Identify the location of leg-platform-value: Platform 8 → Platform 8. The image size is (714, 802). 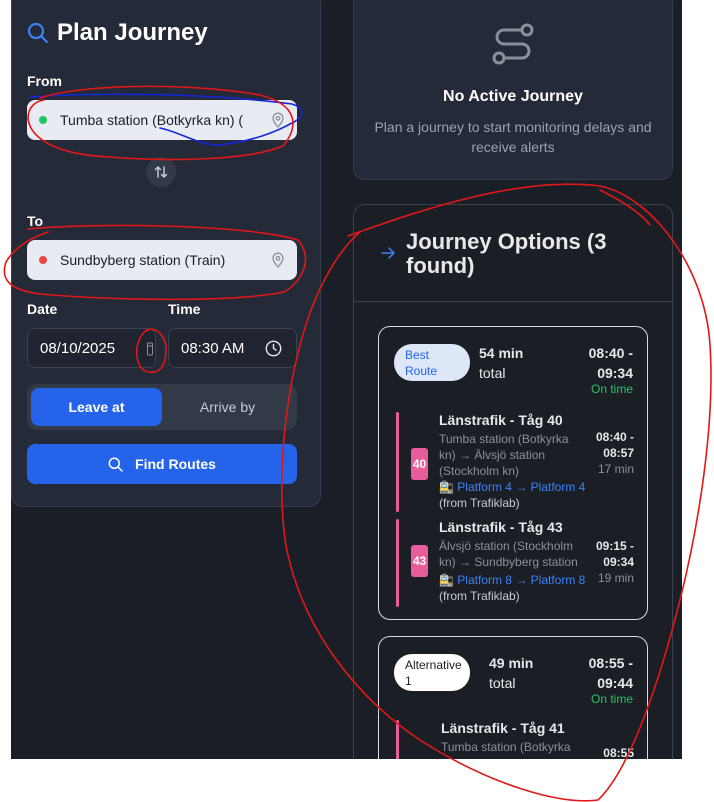
(521, 580).